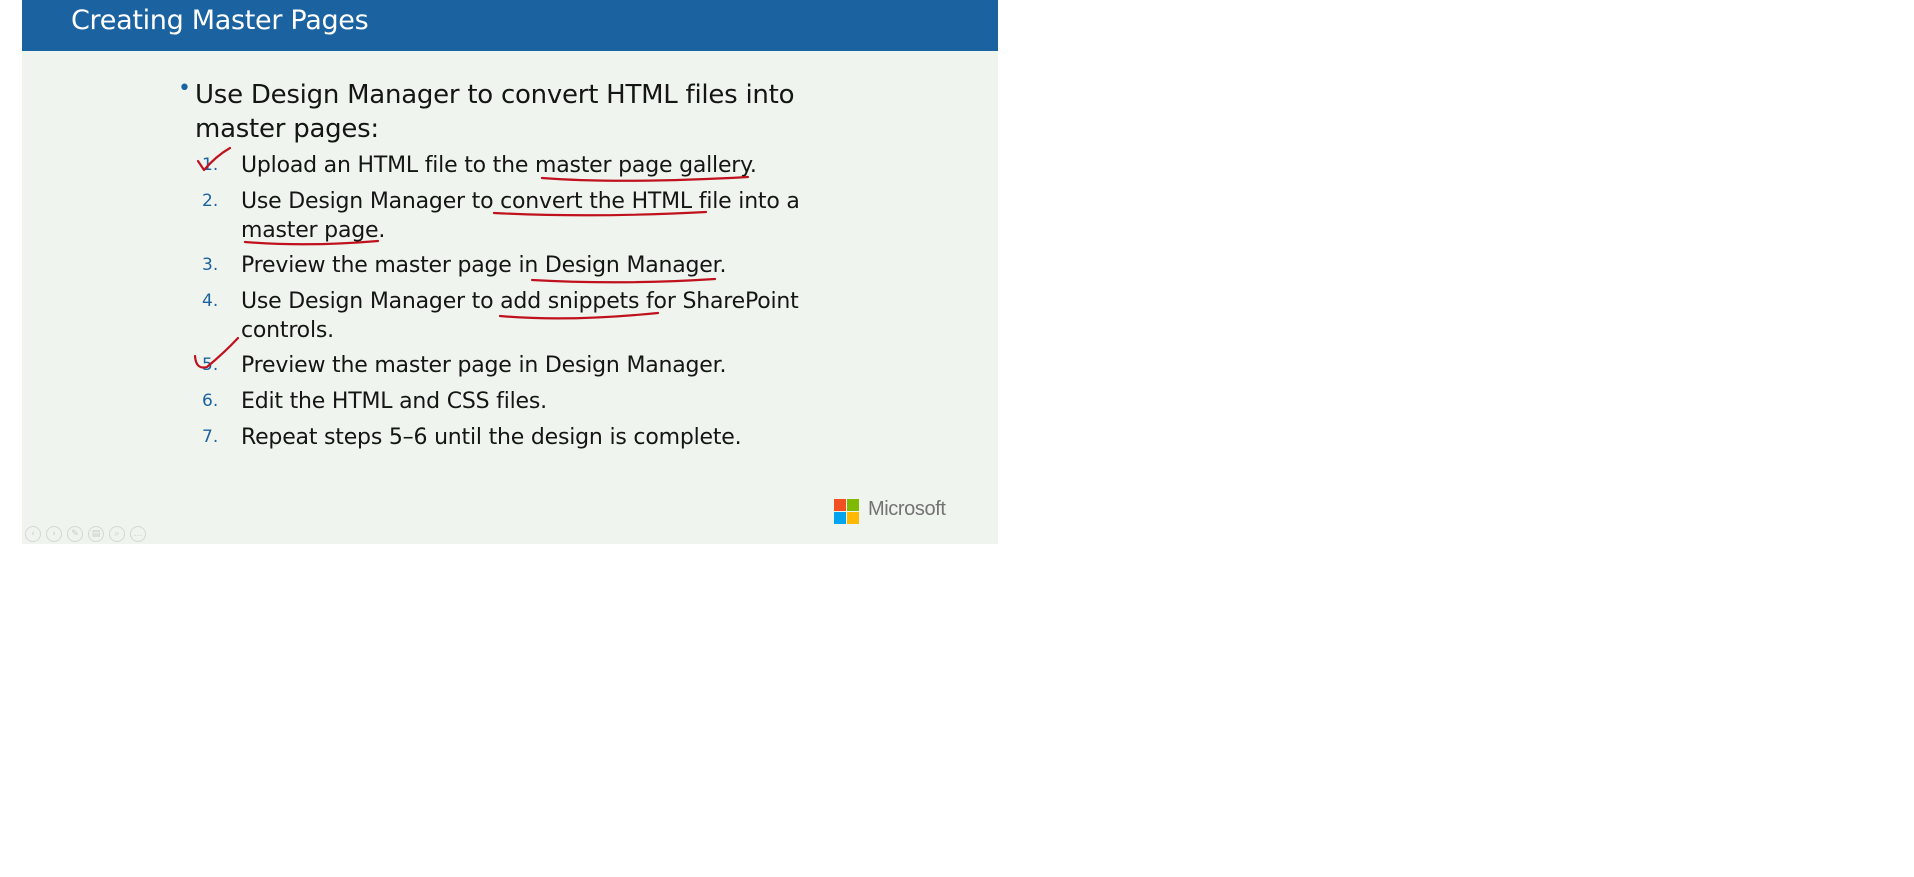  I want to click on step-number: 1., so click(210, 165).